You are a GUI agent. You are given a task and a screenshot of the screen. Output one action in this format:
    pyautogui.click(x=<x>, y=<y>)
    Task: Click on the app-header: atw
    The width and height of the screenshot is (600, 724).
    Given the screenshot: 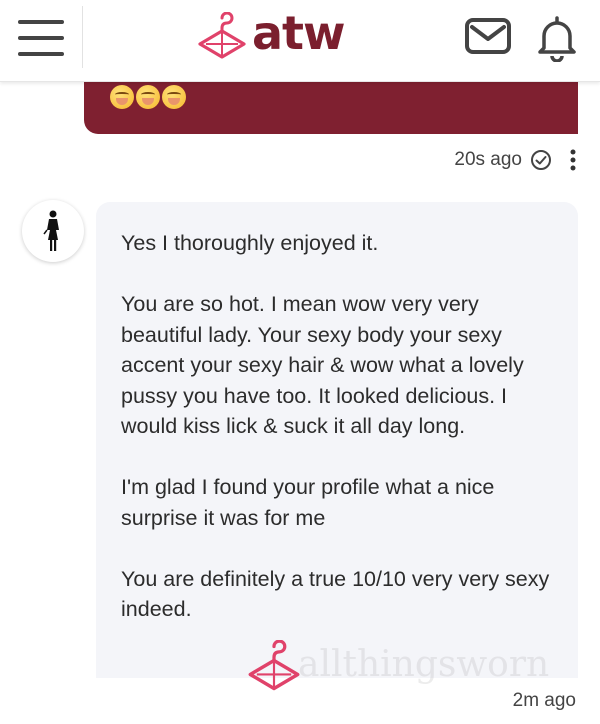 What is the action you would take?
    pyautogui.click(x=300, y=41)
    